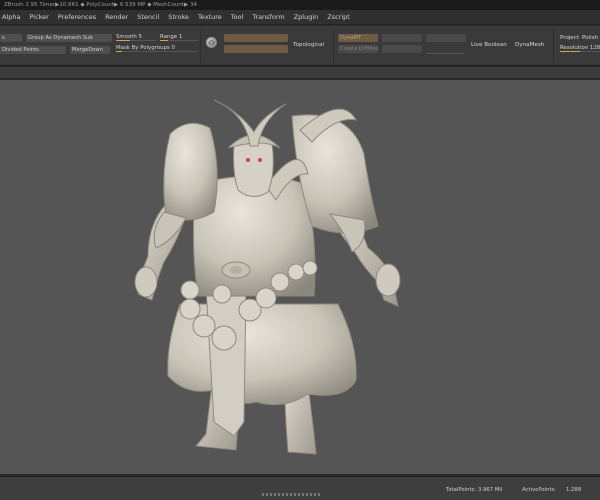 This screenshot has height=500, width=600. I want to click on active-points-value: 1.288, so click(574, 490).